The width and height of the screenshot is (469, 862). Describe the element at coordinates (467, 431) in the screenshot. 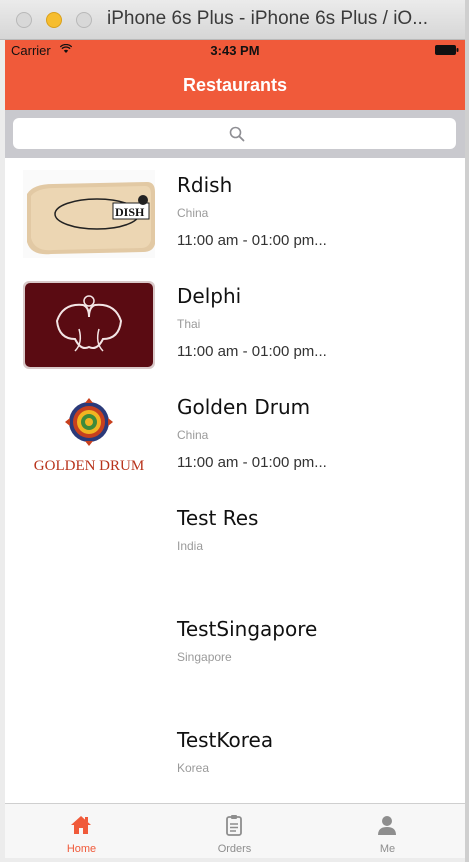

I see `window-edge` at that location.